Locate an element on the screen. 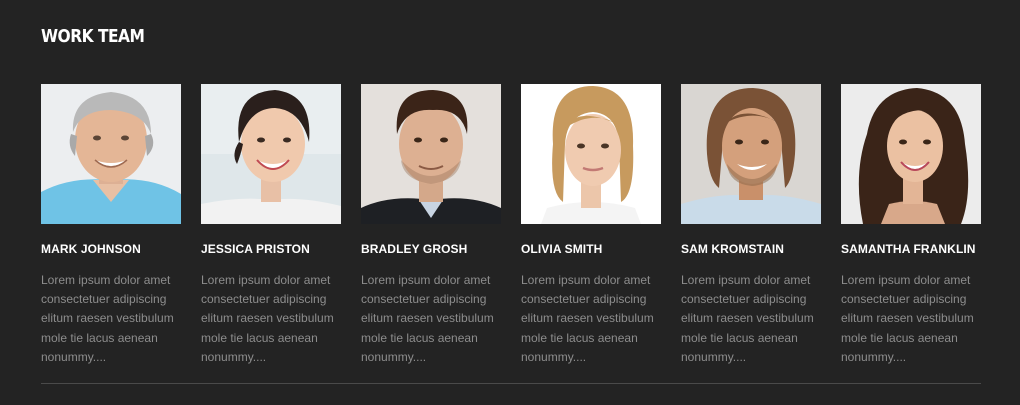  portrait-man-suit-icon is located at coordinates (431, 154).